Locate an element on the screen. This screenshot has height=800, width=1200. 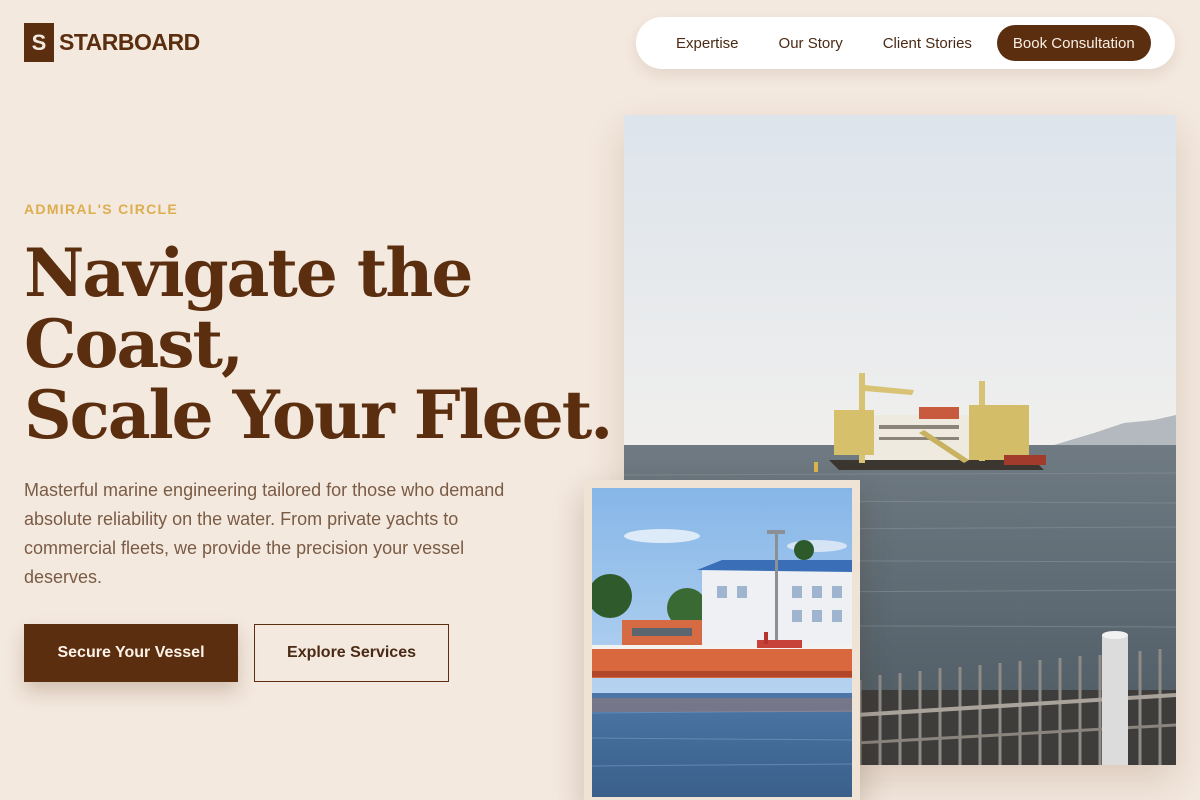
brand-logo: S STARBOARD is located at coordinates (112, 42).